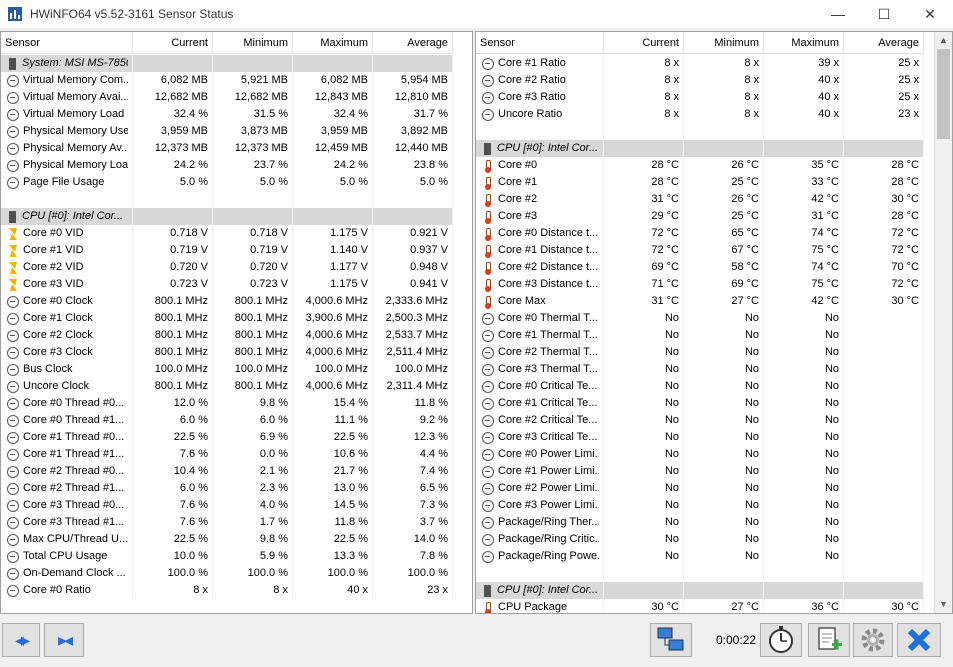  I want to click on sensor-row: Core #2 Power Limi... No No No, so click(700, 488).